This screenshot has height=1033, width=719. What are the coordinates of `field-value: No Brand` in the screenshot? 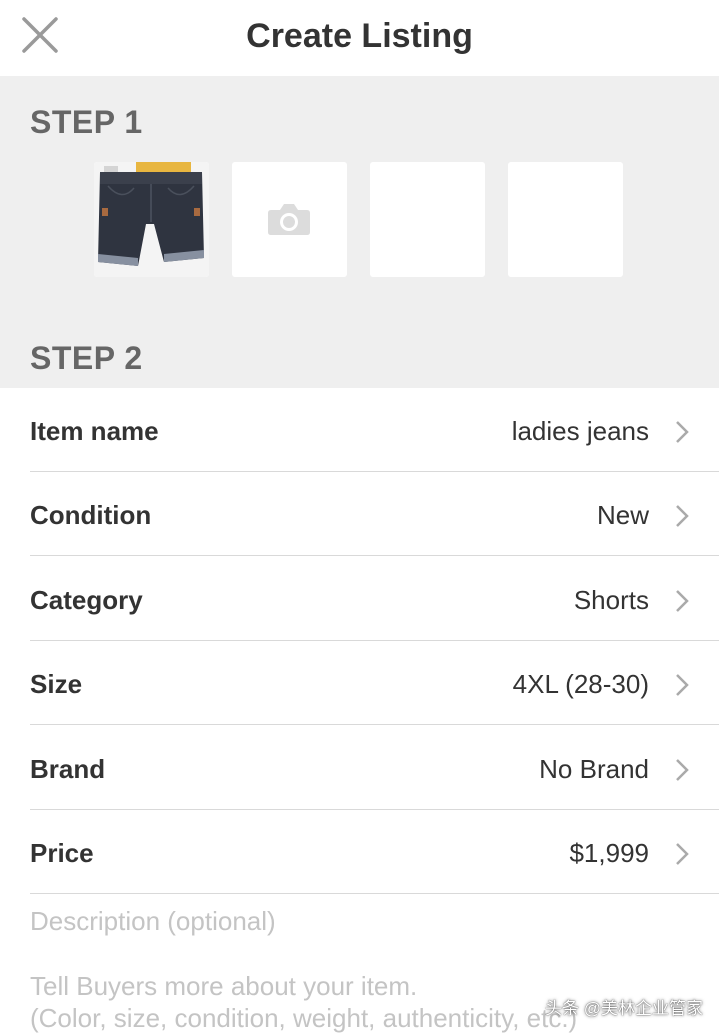 It's located at (594, 769).